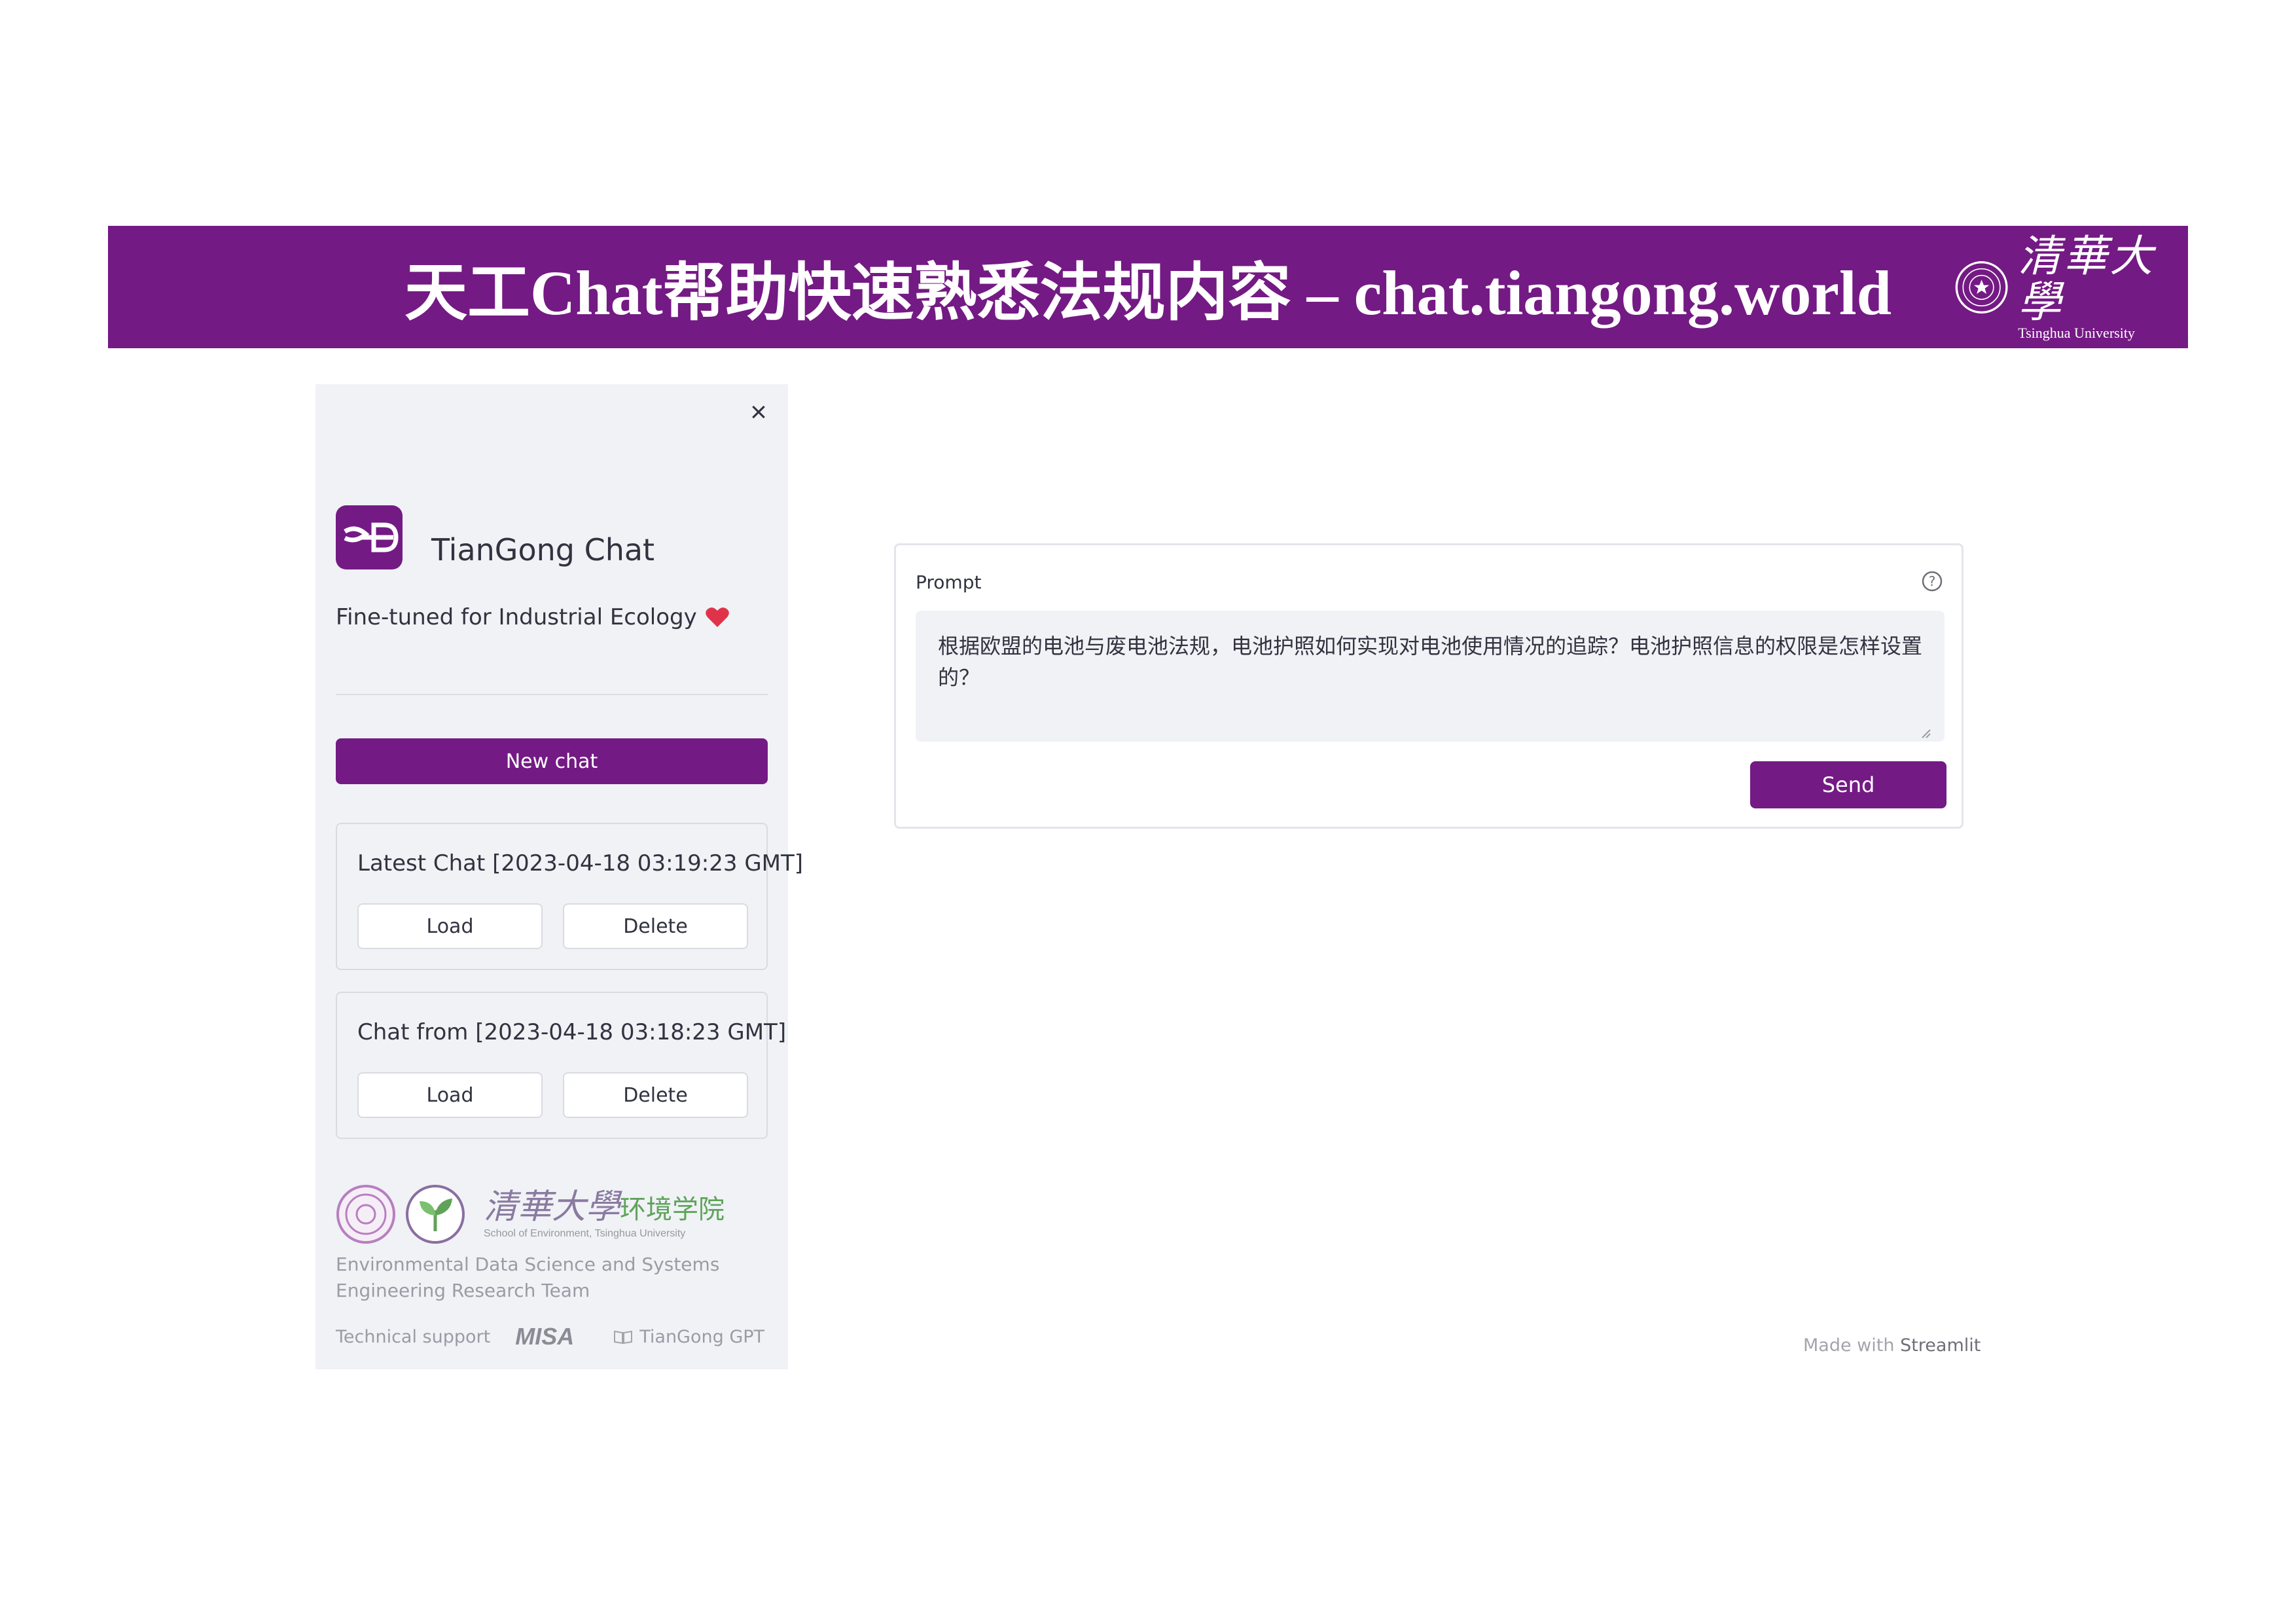 The height and width of the screenshot is (1624, 2296). What do you see at coordinates (949, 582) in the screenshot?
I see `prompt-label: Prompt` at bounding box center [949, 582].